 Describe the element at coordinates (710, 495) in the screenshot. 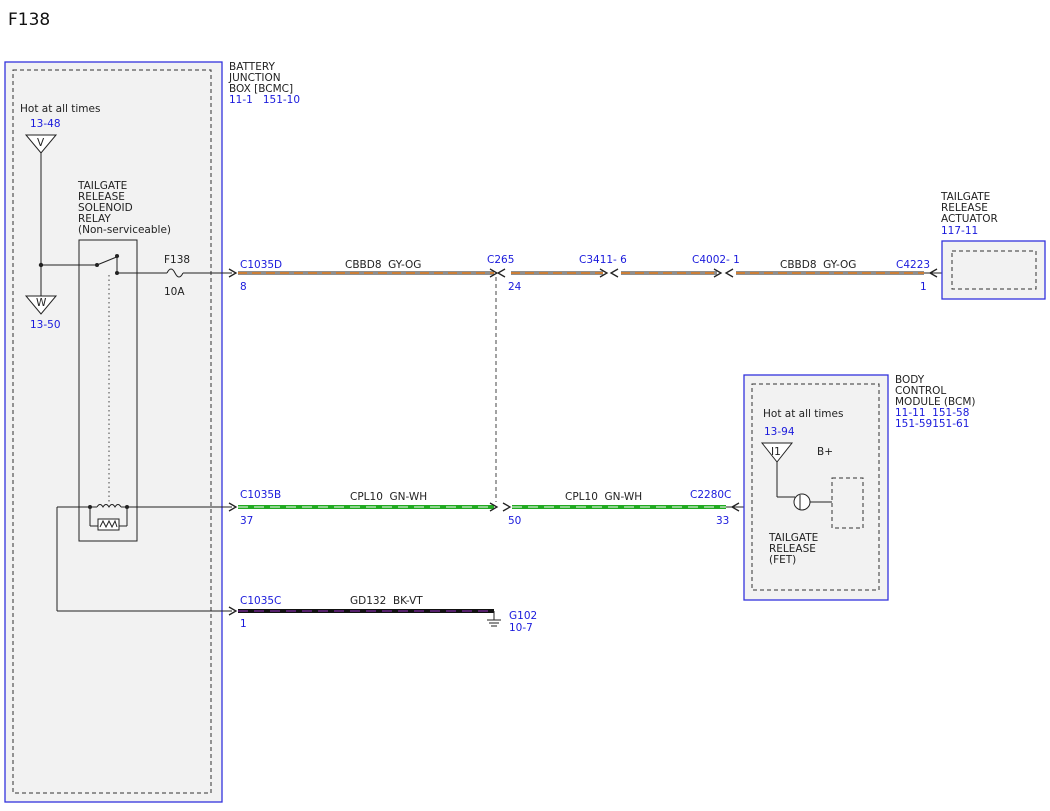

I see `c2280c-label: C2280C` at that location.